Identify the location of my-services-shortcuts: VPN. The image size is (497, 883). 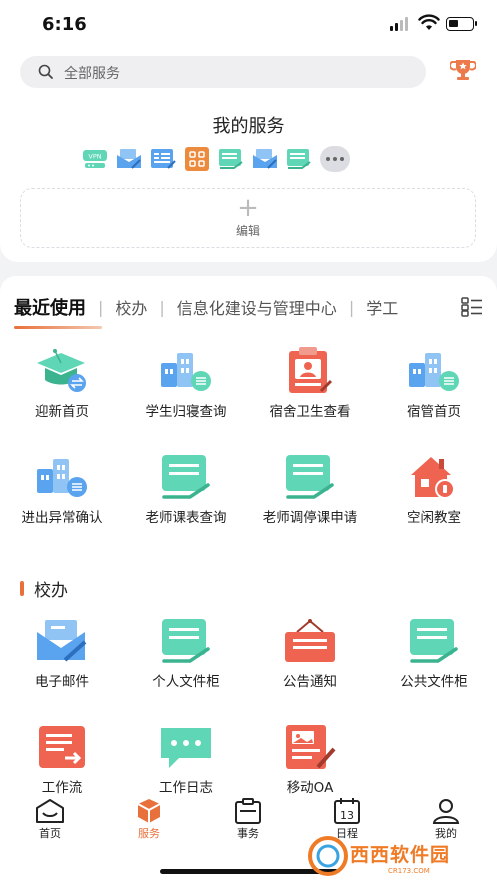
(216, 159).